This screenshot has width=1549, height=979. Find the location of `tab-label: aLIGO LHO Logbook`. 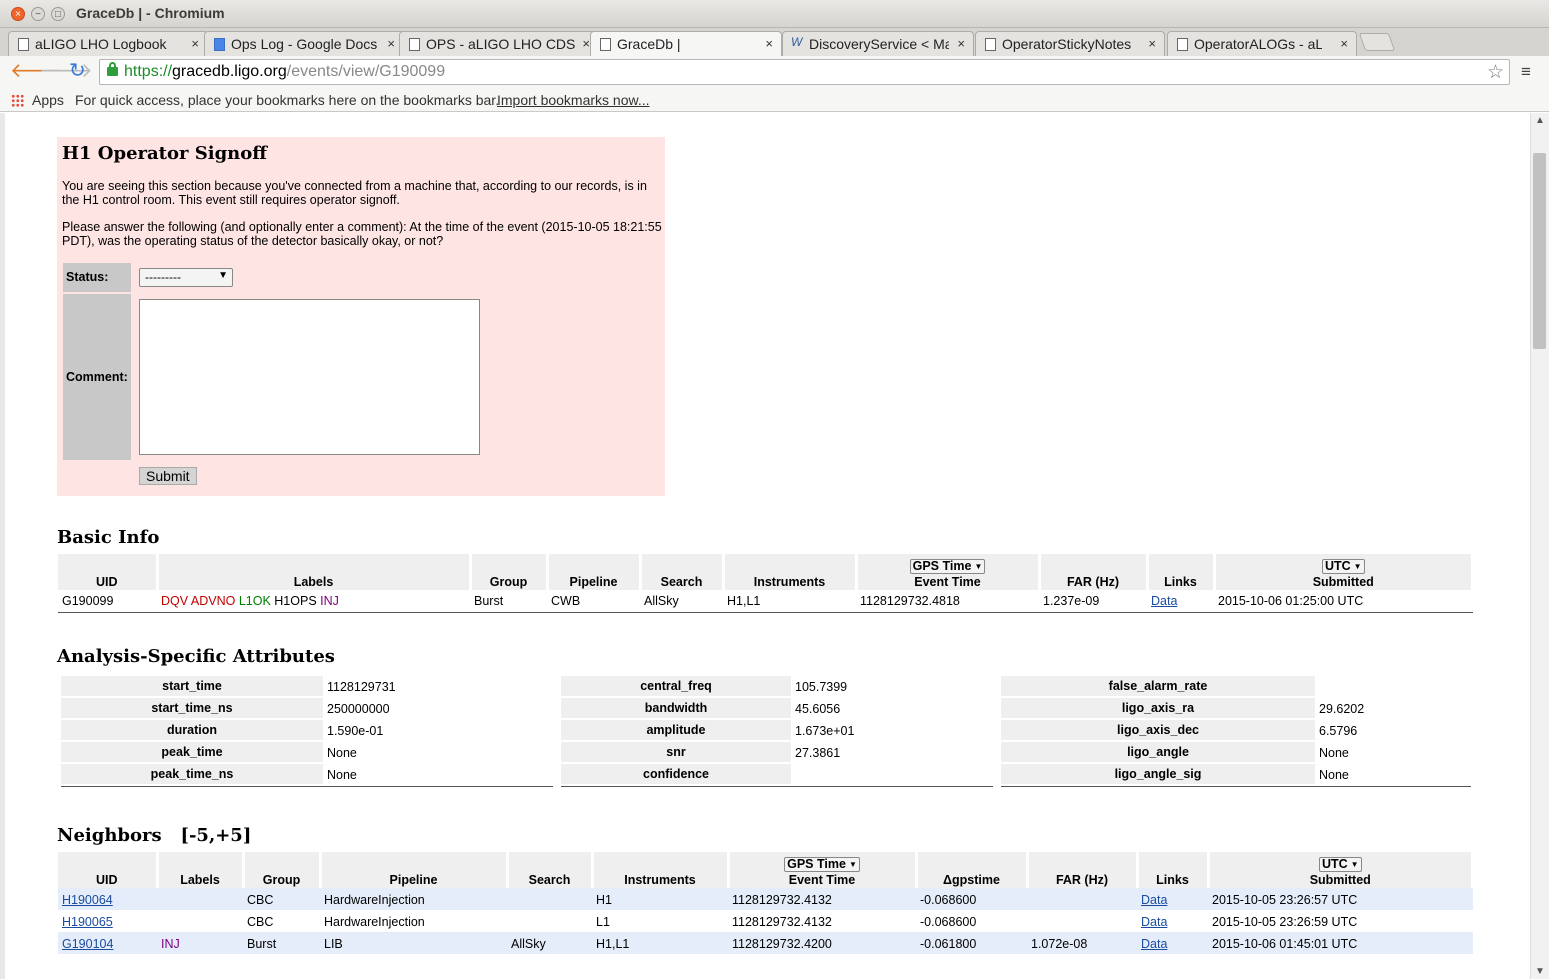

tab-label: aLIGO LHO Logbook is located at coordinates (101, 44).